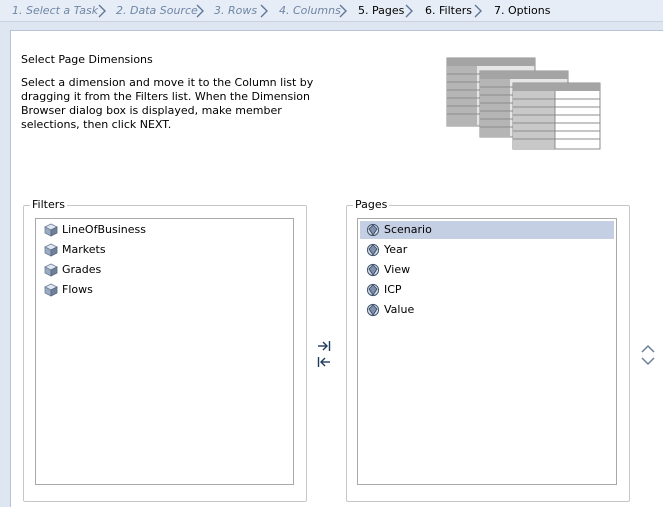 The height and width of the screenshot is (507, 663). Describe the element at coordinates (324, 346) in the screenshot. I see `move-right-icon` at that location.